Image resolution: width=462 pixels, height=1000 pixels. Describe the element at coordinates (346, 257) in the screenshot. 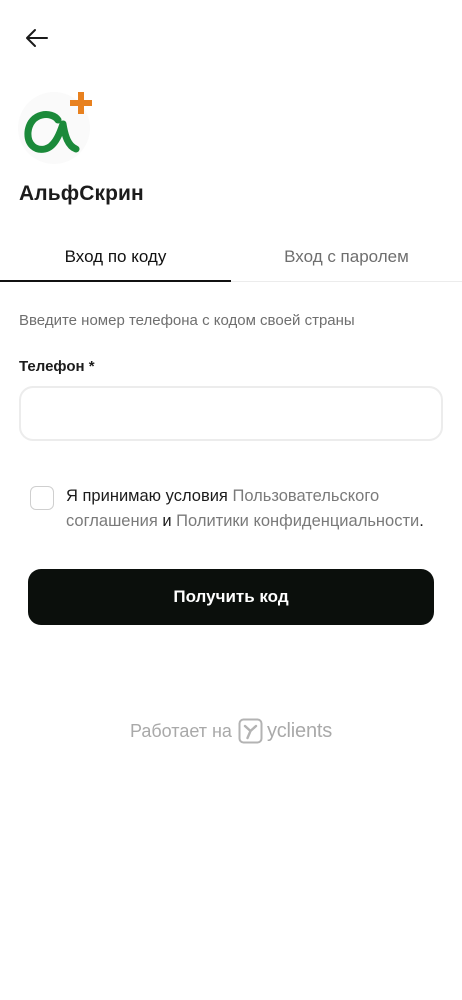

I see `tab-login-by-password: Вход с паролем` at that location.